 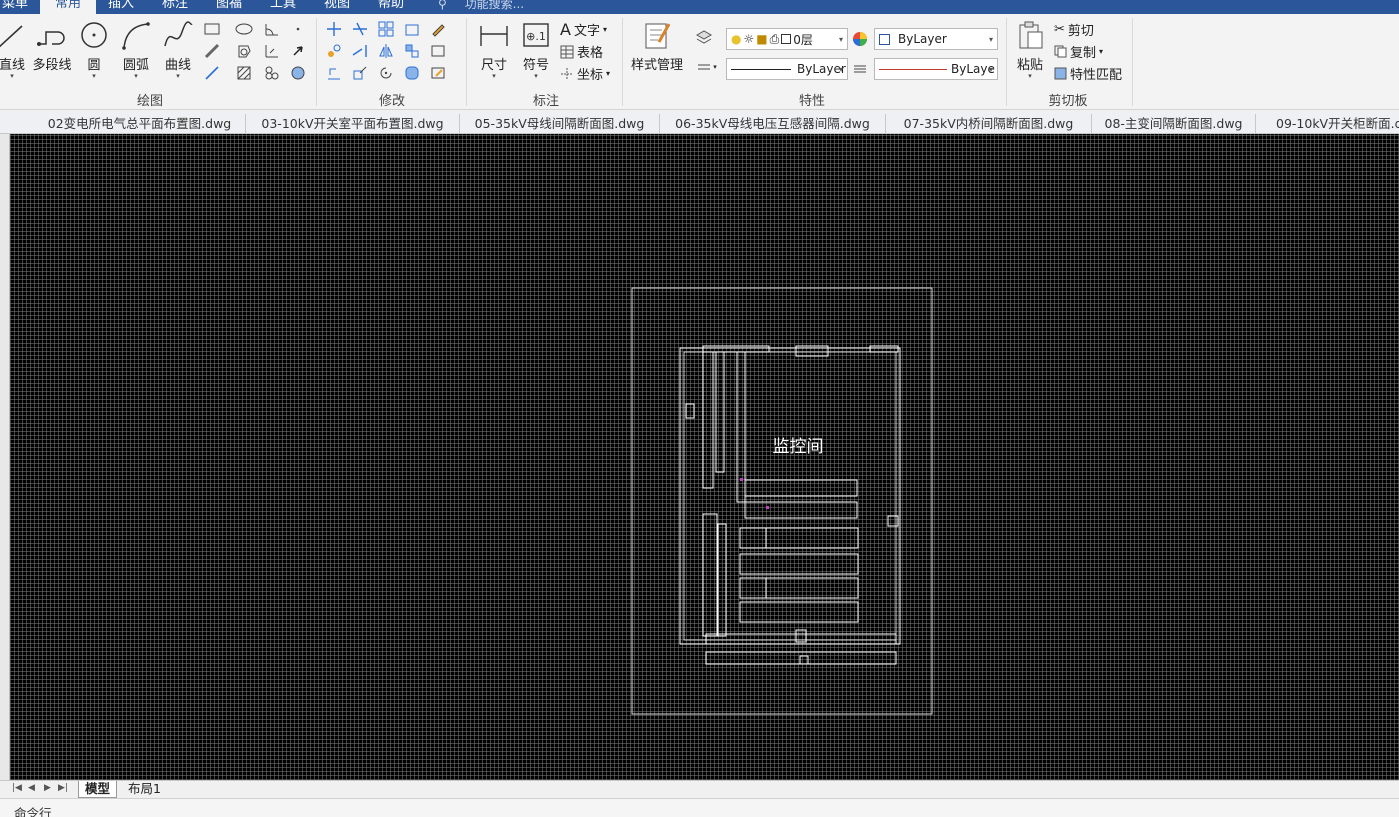 What do you see at coordinates (989, 123) in the screenshot?
I see `document-tab: 07-35kV内桥间隔断面图.dwg` at bounding box center [989, 123].